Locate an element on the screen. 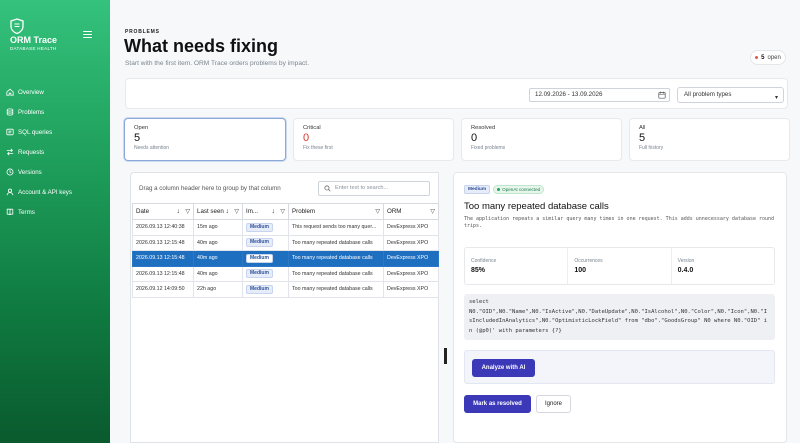  sidebar-item-overview: Overview is located at coordinates (55, 92).